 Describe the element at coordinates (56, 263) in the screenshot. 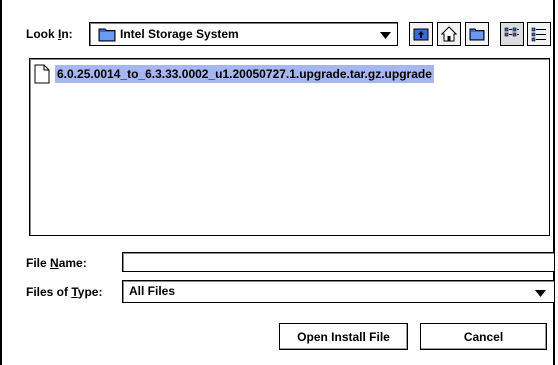

I see `file-name-label: File Name:` at that location.